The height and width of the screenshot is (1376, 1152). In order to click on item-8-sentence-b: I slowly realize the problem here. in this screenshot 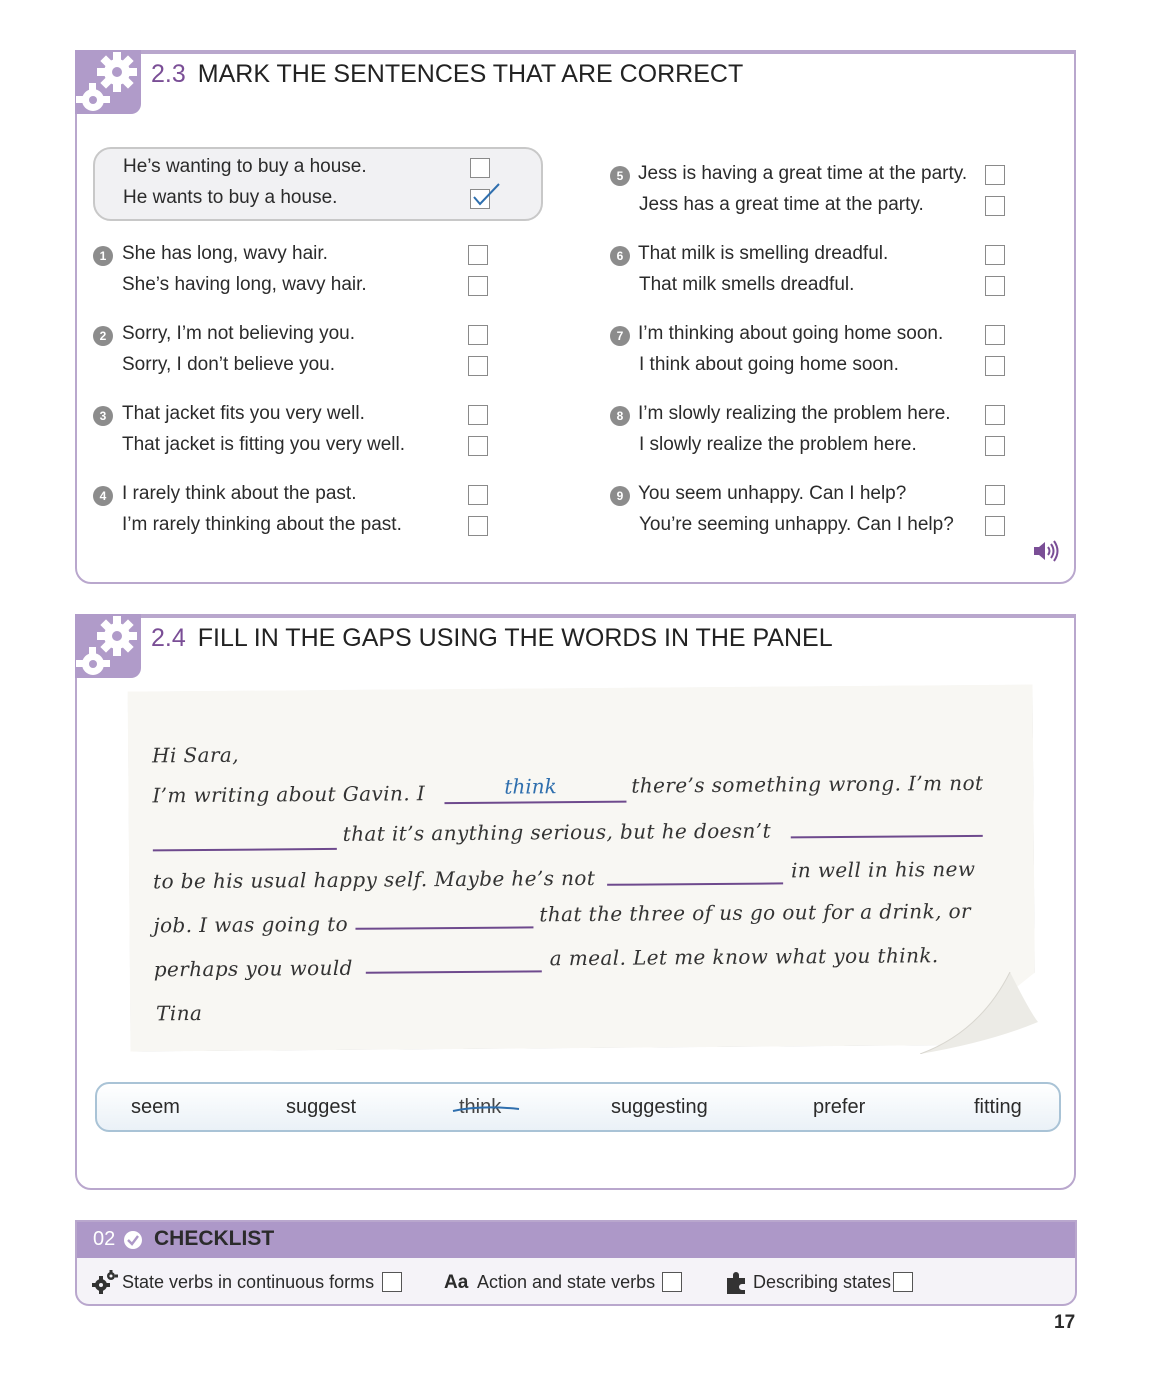, I will do `click(778, 444)`.